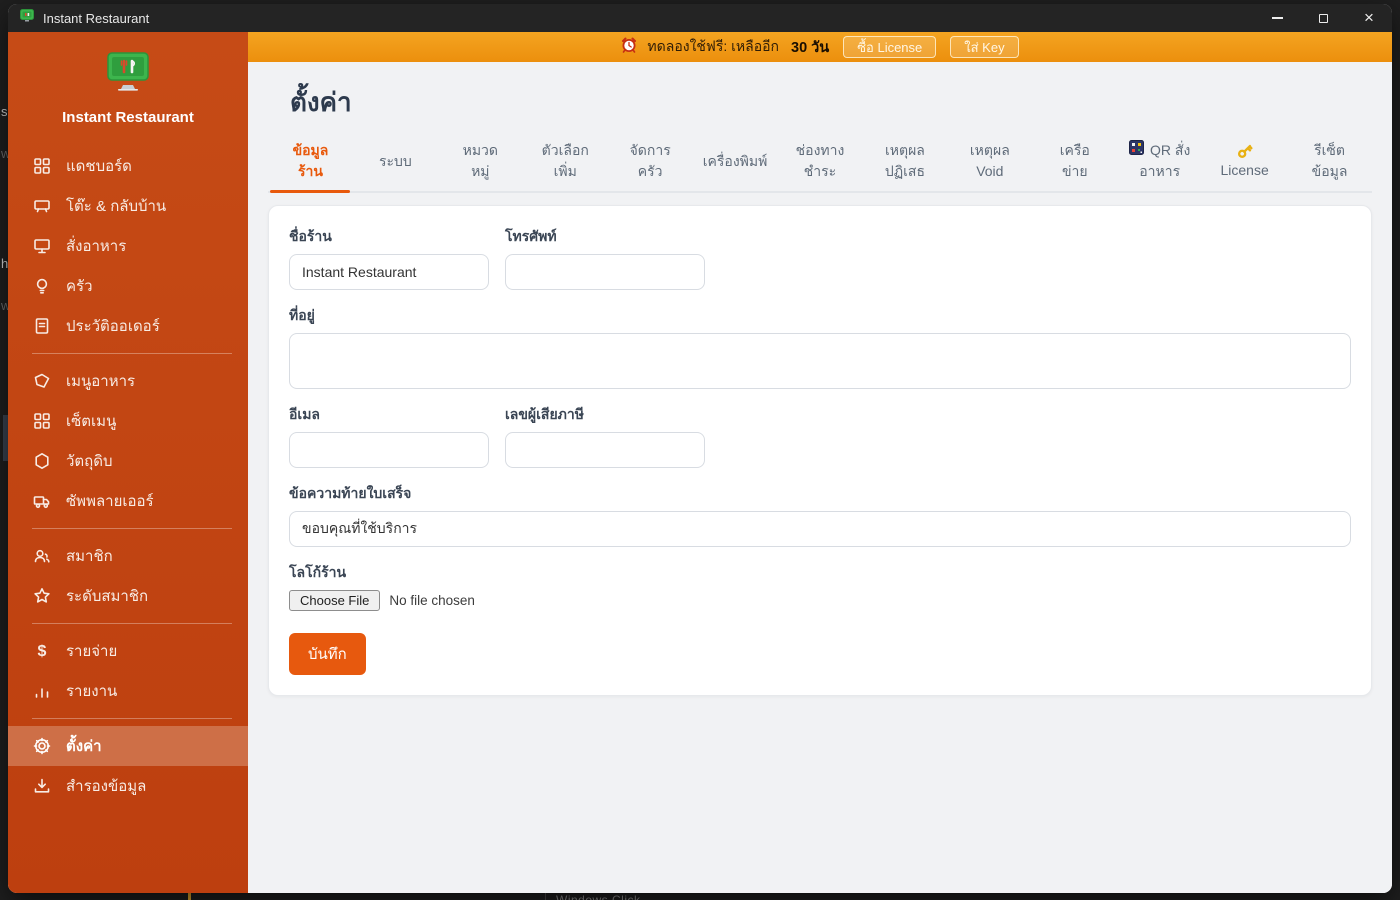 This screenshot has height=900, width=1400. What do you see at coordinates (305, 414) in the screenshot?
I see `email-label: อีเมล` at bounding box center [305, 414].